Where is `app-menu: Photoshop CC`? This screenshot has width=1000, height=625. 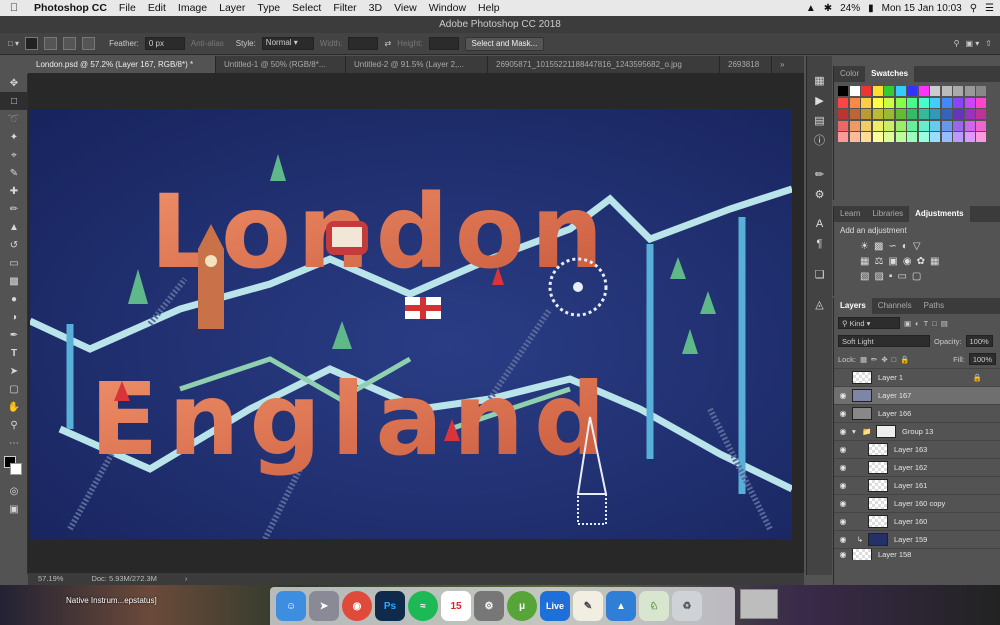
app-menu: Photoshop CC is located at coordinates (70, 8).